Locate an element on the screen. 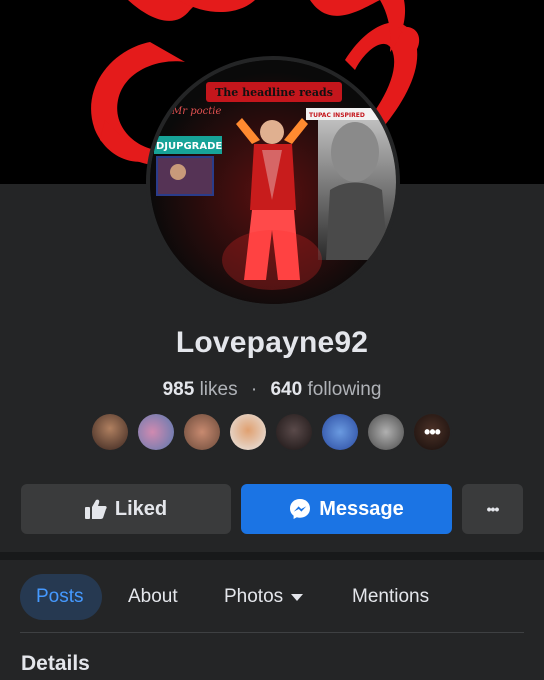 Image resolution: width=544 pixels, height=680 pixels. tab-about: About is located at coordinates (153, 597).